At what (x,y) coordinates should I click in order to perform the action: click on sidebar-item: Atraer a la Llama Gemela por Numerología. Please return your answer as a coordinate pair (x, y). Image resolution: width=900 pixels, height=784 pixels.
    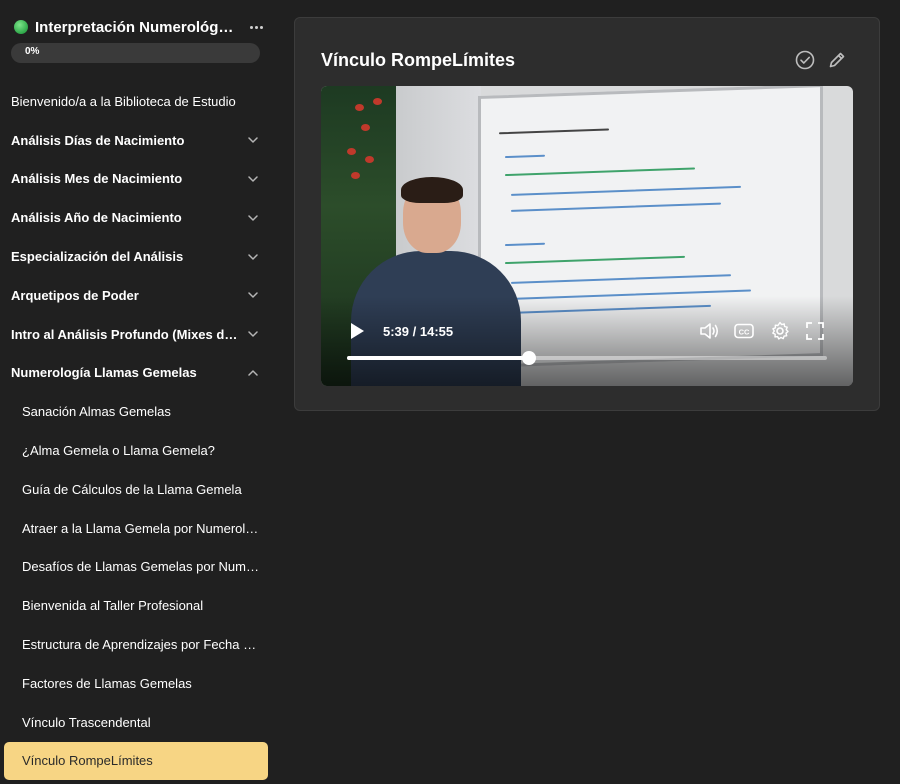
    Looking at the image, I should click on (137, 528).